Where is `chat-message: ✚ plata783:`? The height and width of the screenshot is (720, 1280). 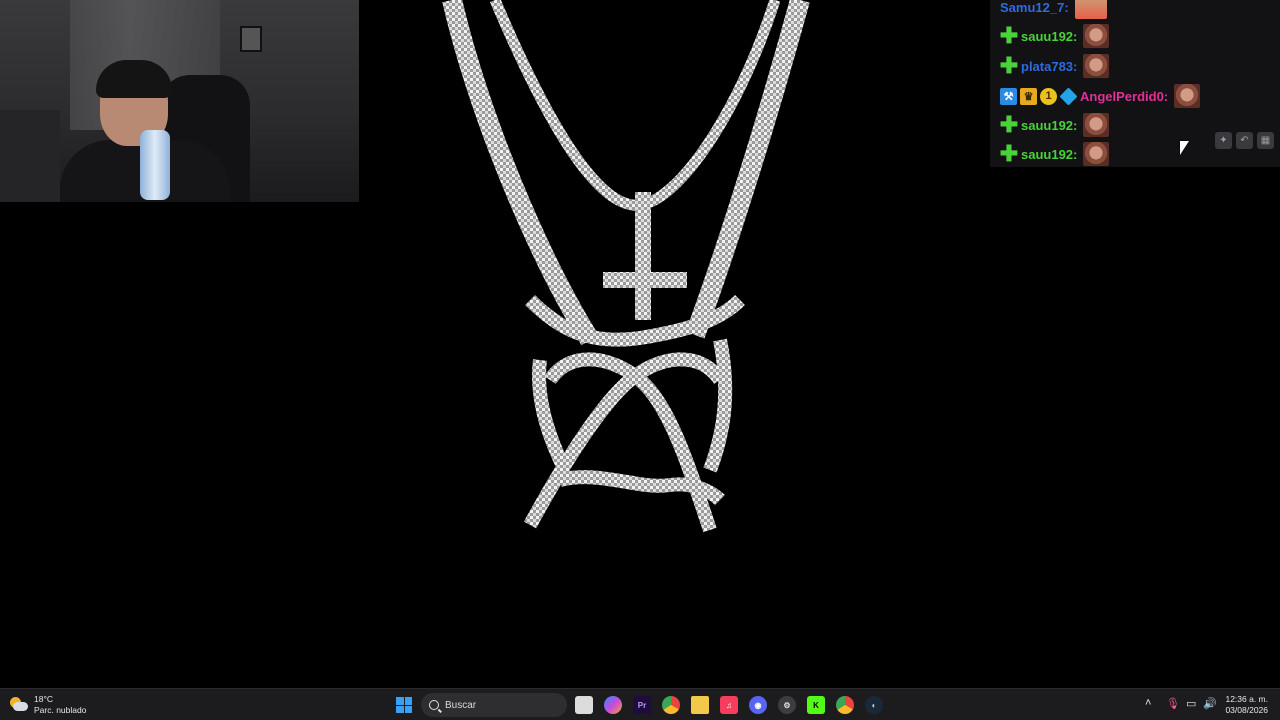 chat-message: ✚ plata783: is located at coordinates (1050, 66).